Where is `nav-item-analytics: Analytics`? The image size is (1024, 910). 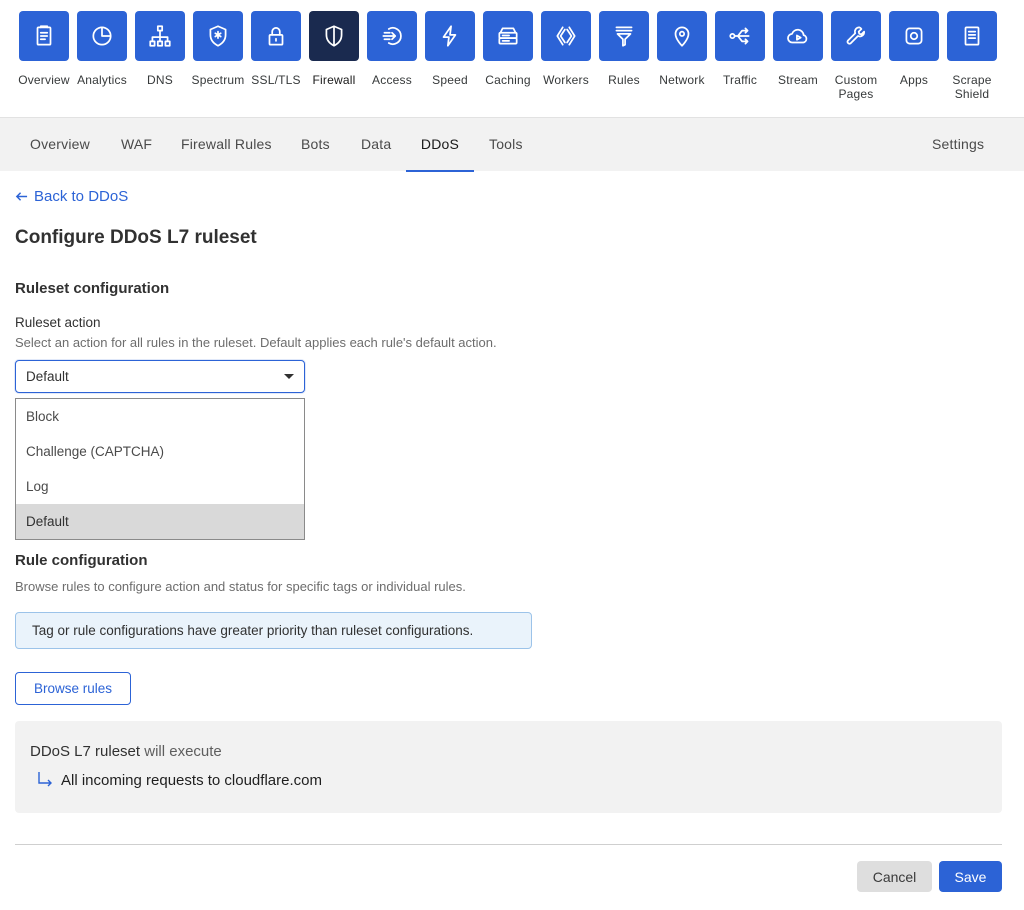
nav-item-analytics: Analytics is located at coordinates (102, 49).